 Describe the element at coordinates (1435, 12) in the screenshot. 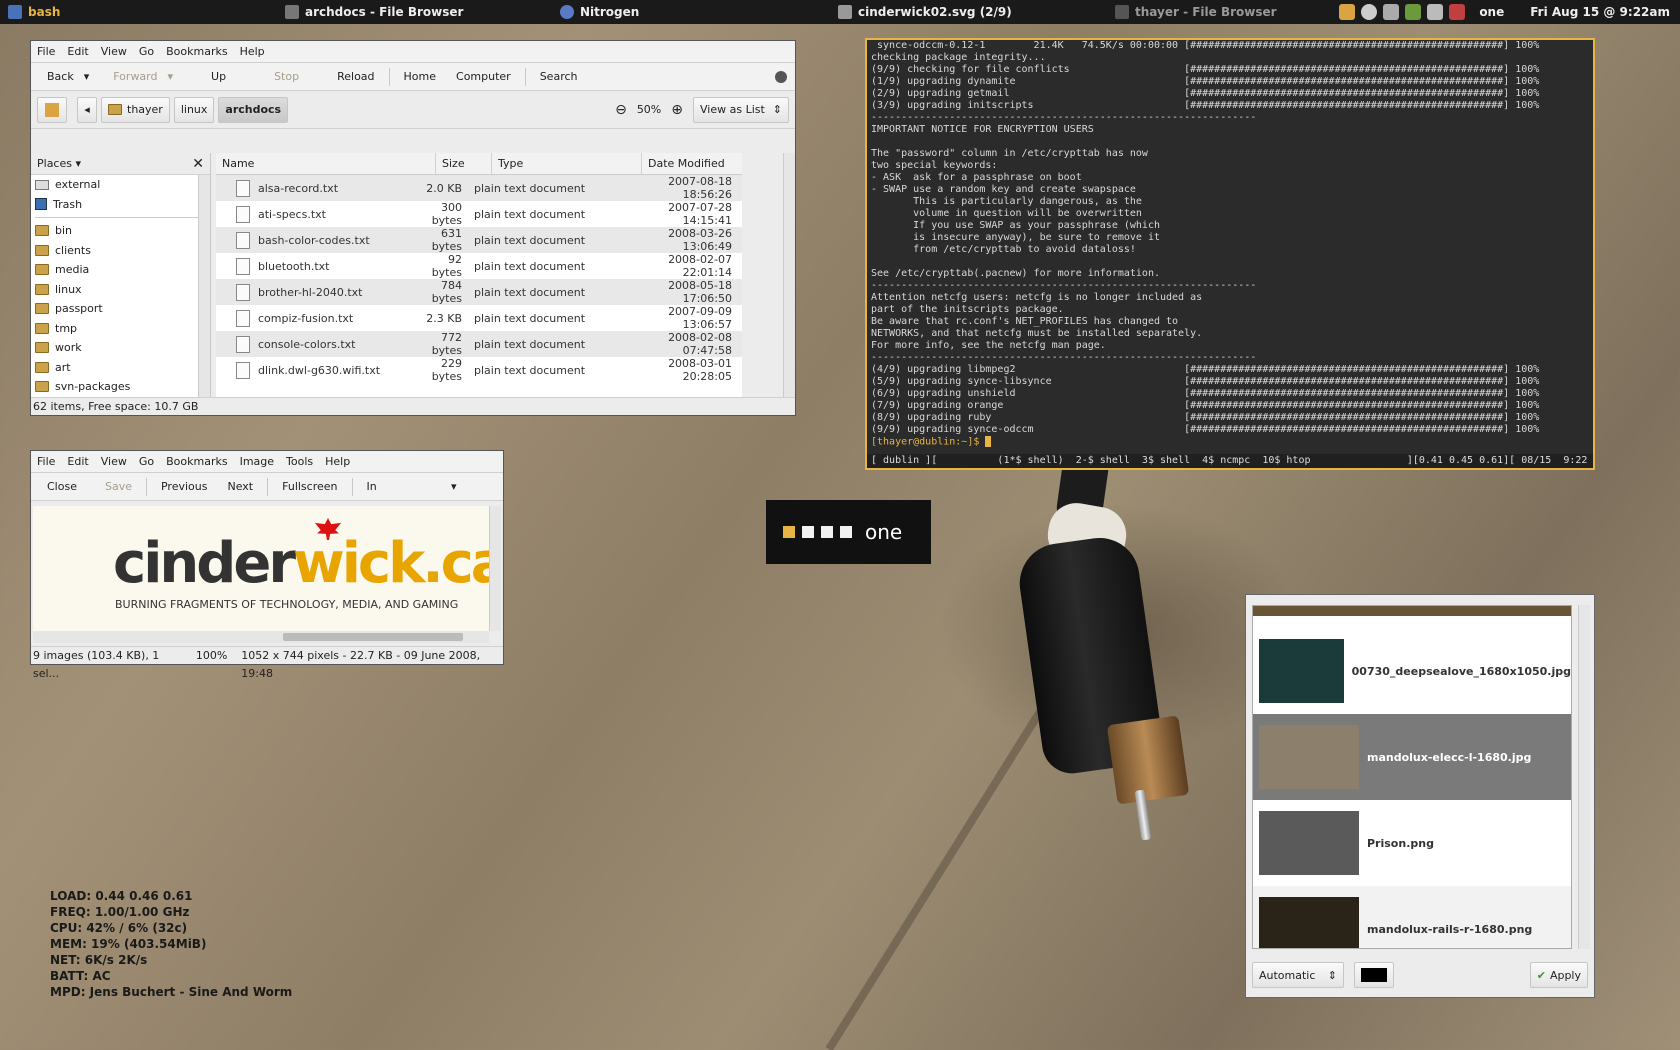

I see `drive-icon` at that location.